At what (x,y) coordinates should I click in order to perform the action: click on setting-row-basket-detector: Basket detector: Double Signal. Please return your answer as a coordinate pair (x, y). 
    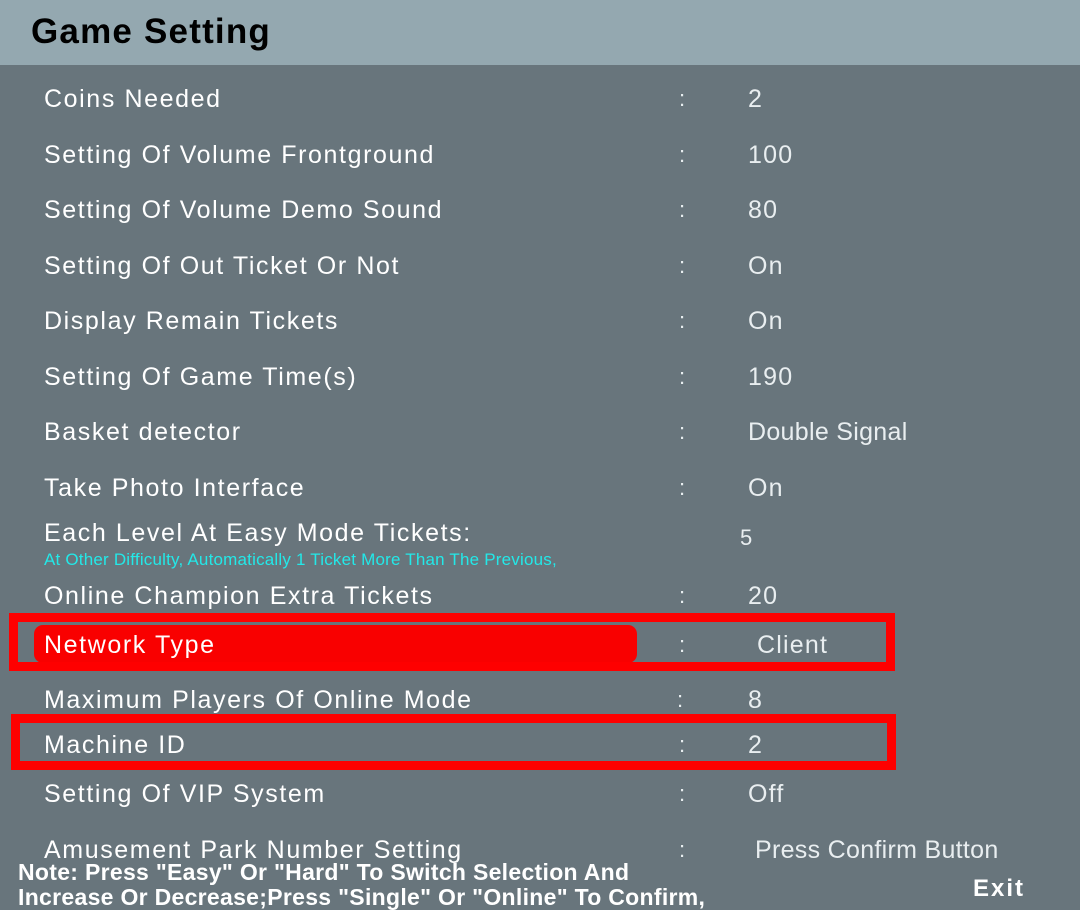
    Looking at the image, I should click on (540, 432).